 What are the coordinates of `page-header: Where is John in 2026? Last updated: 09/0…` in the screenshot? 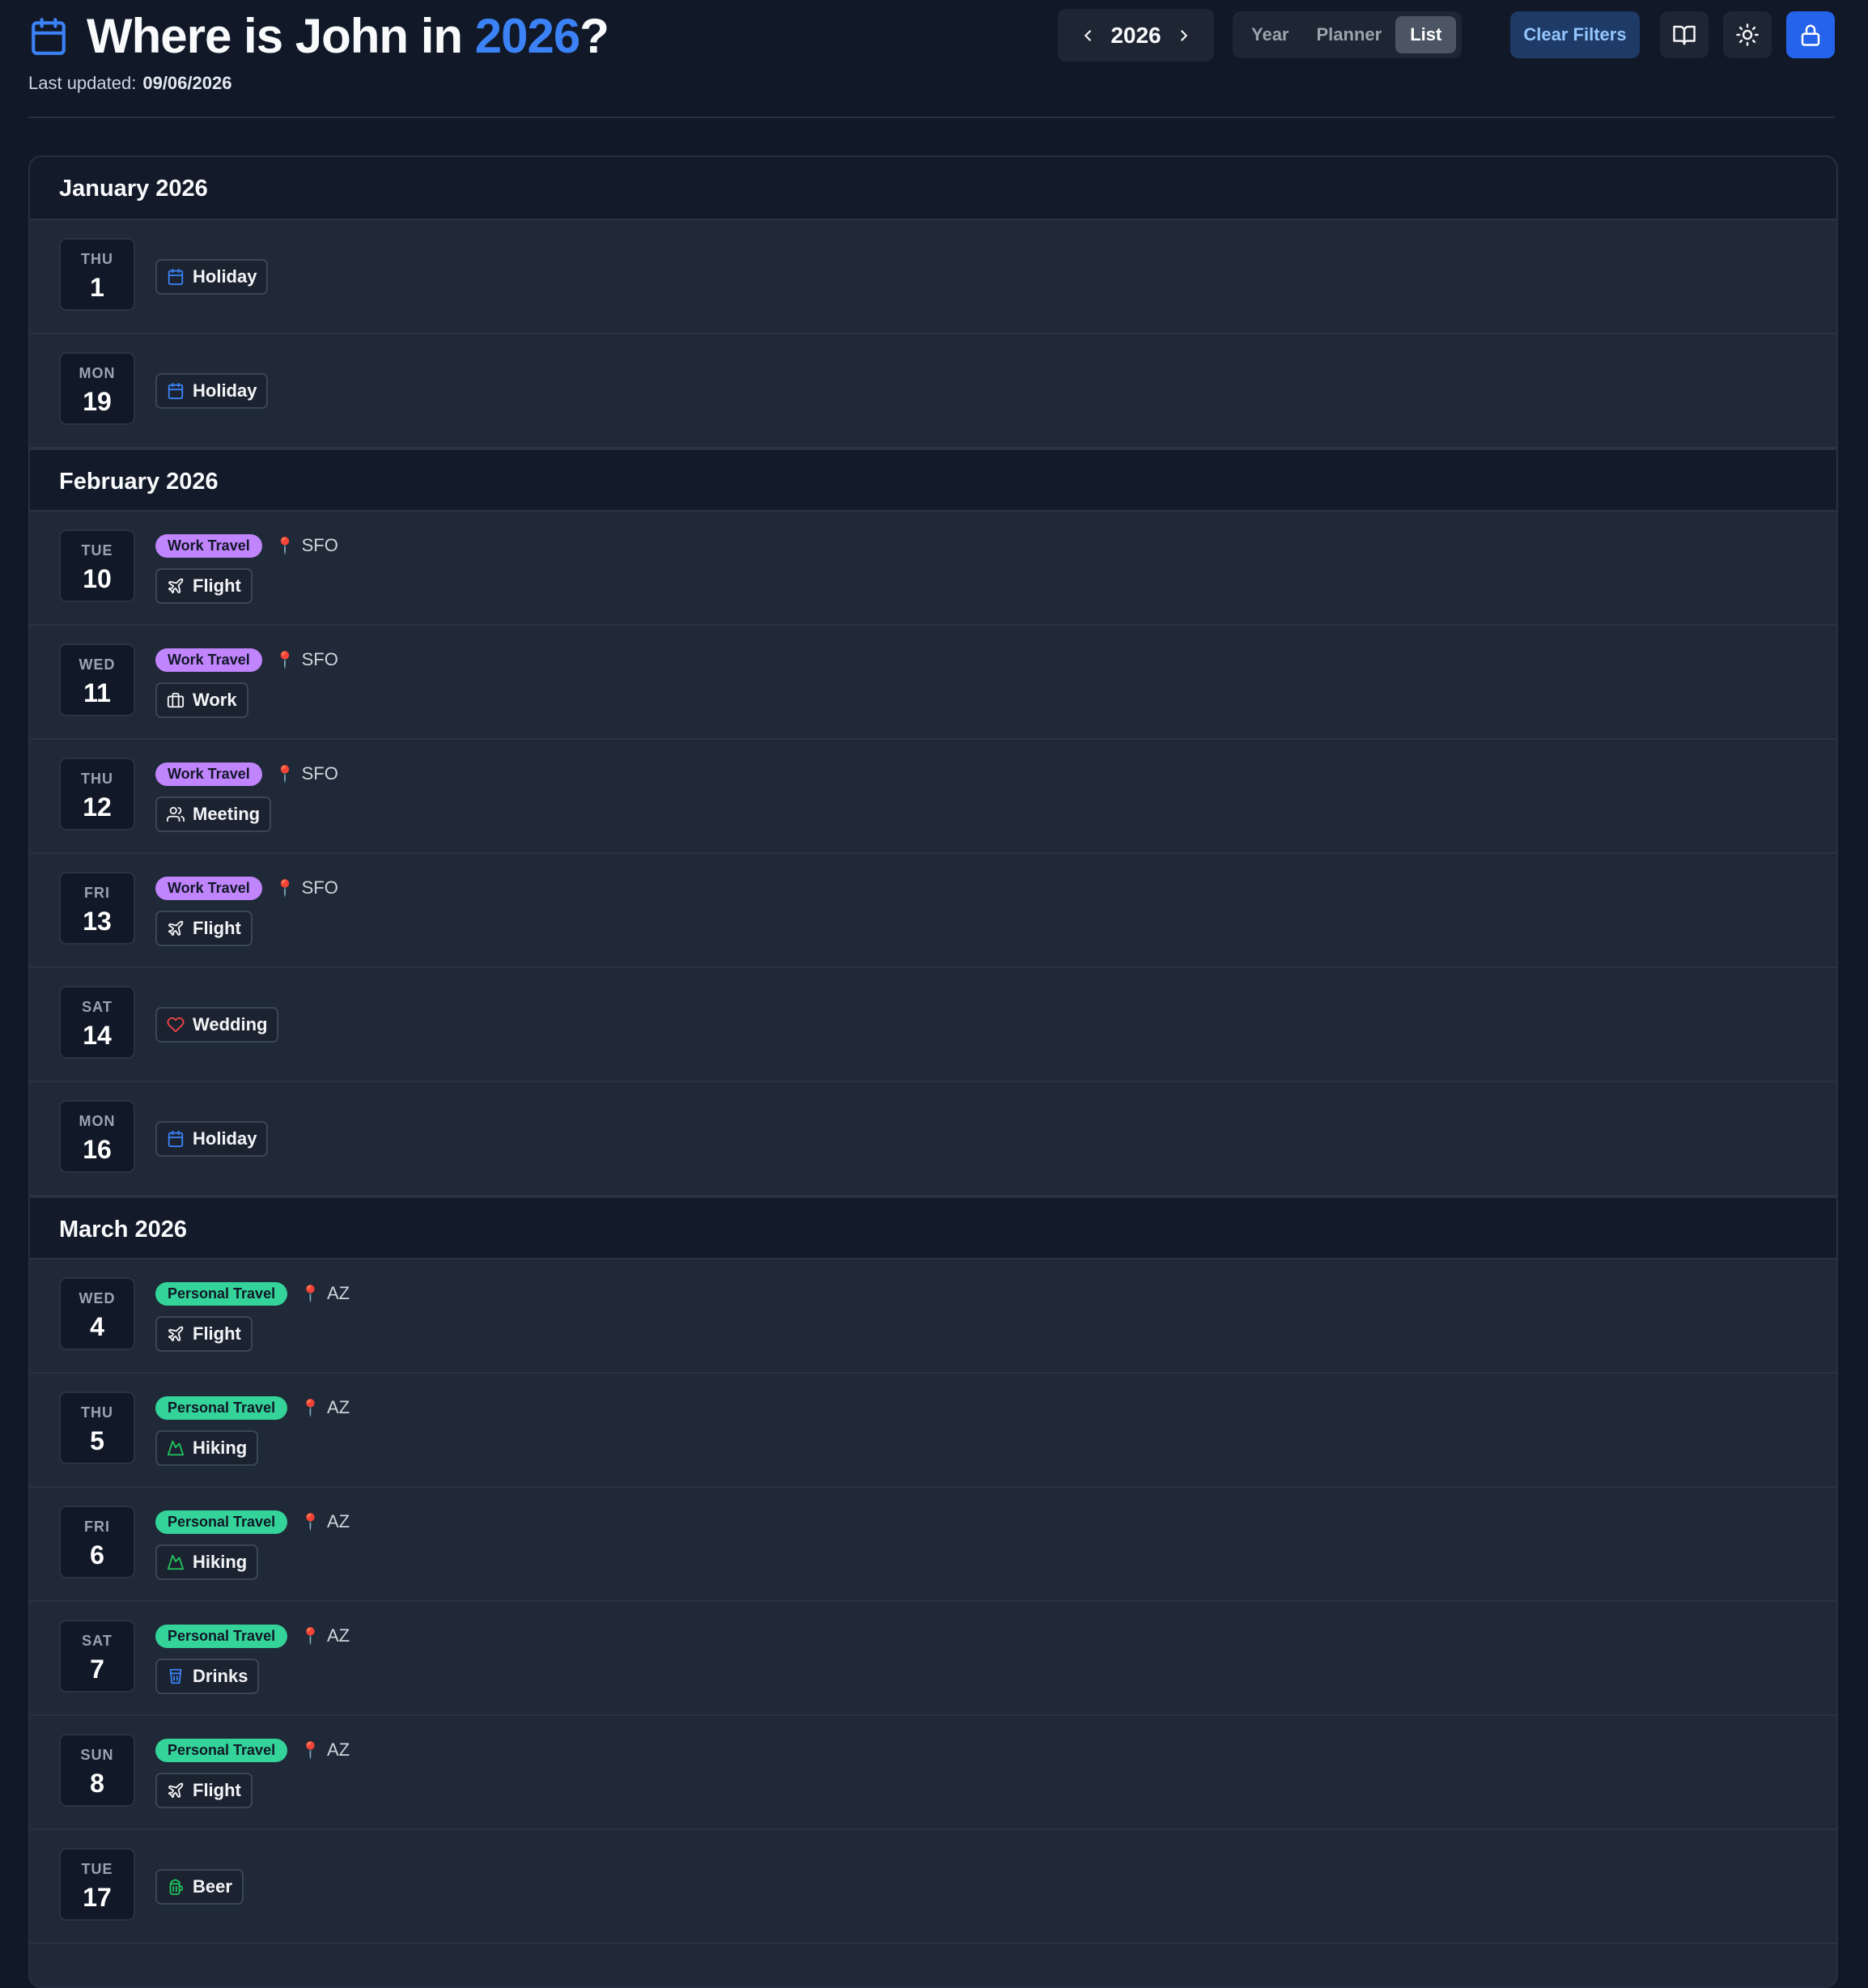 It's located at (931, 59).